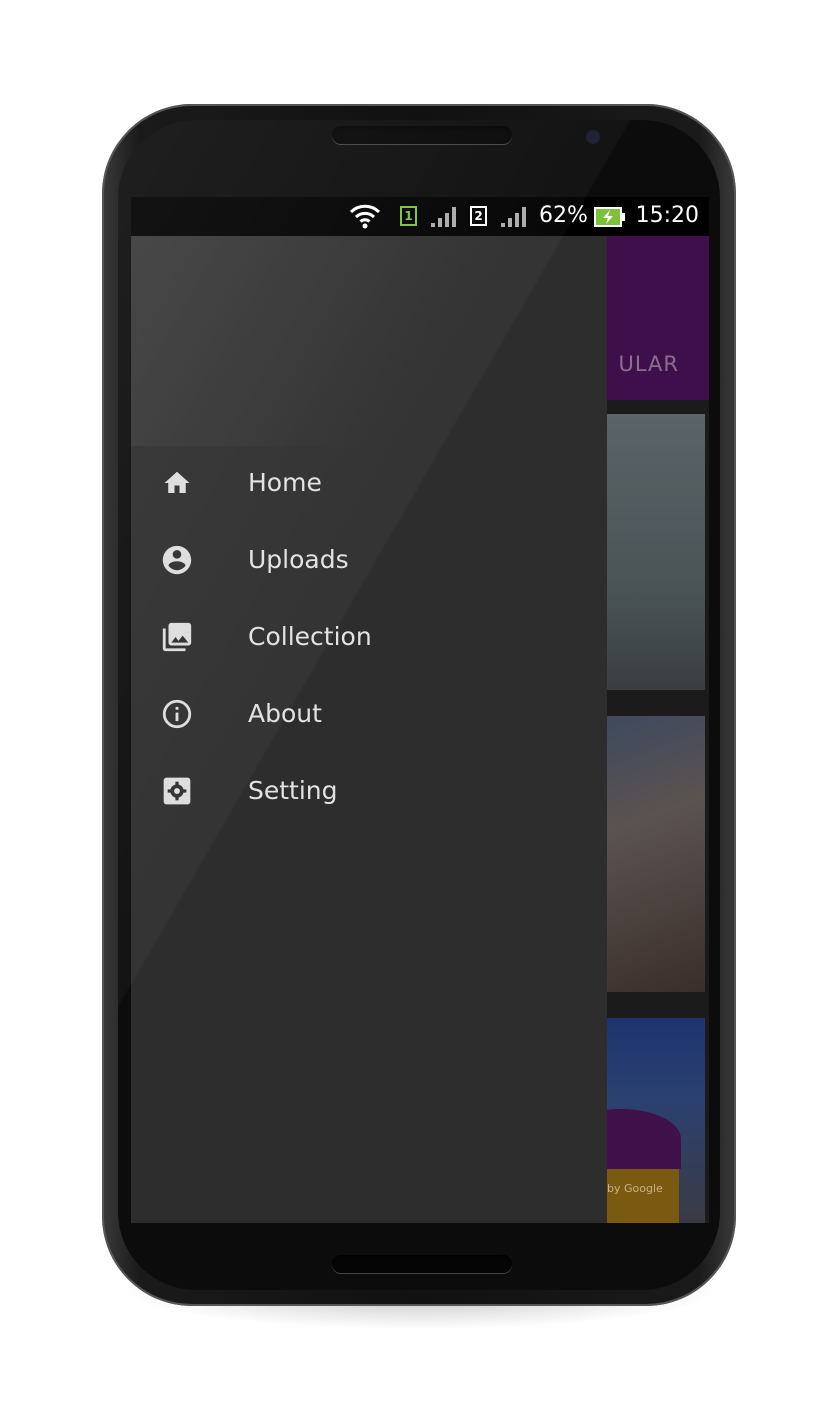 Image resolution: width=840 pixels, height=1410 pixels. I want to click on drawer-header, so click(369, 341).